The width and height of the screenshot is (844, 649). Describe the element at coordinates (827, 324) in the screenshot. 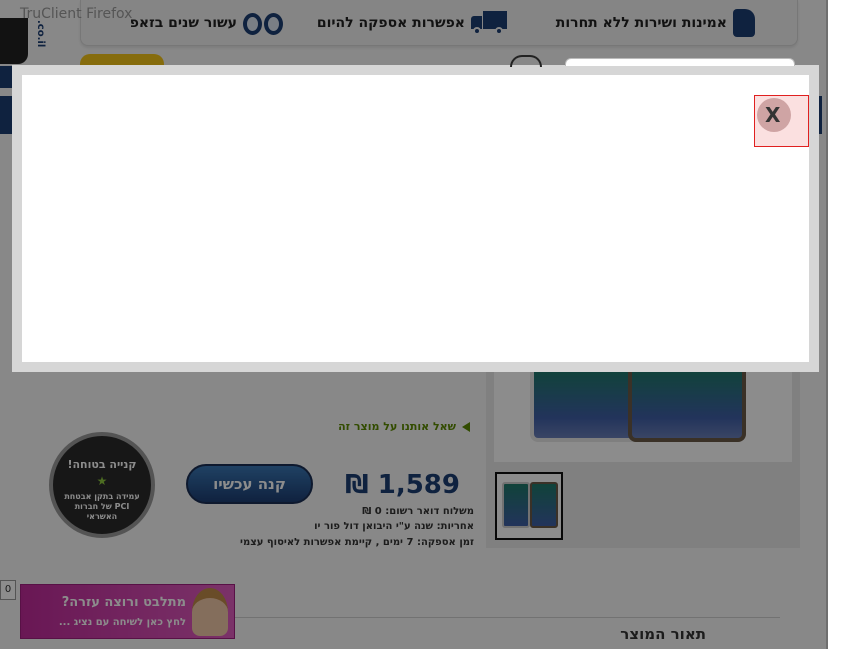

I see `window-edge` at that location.